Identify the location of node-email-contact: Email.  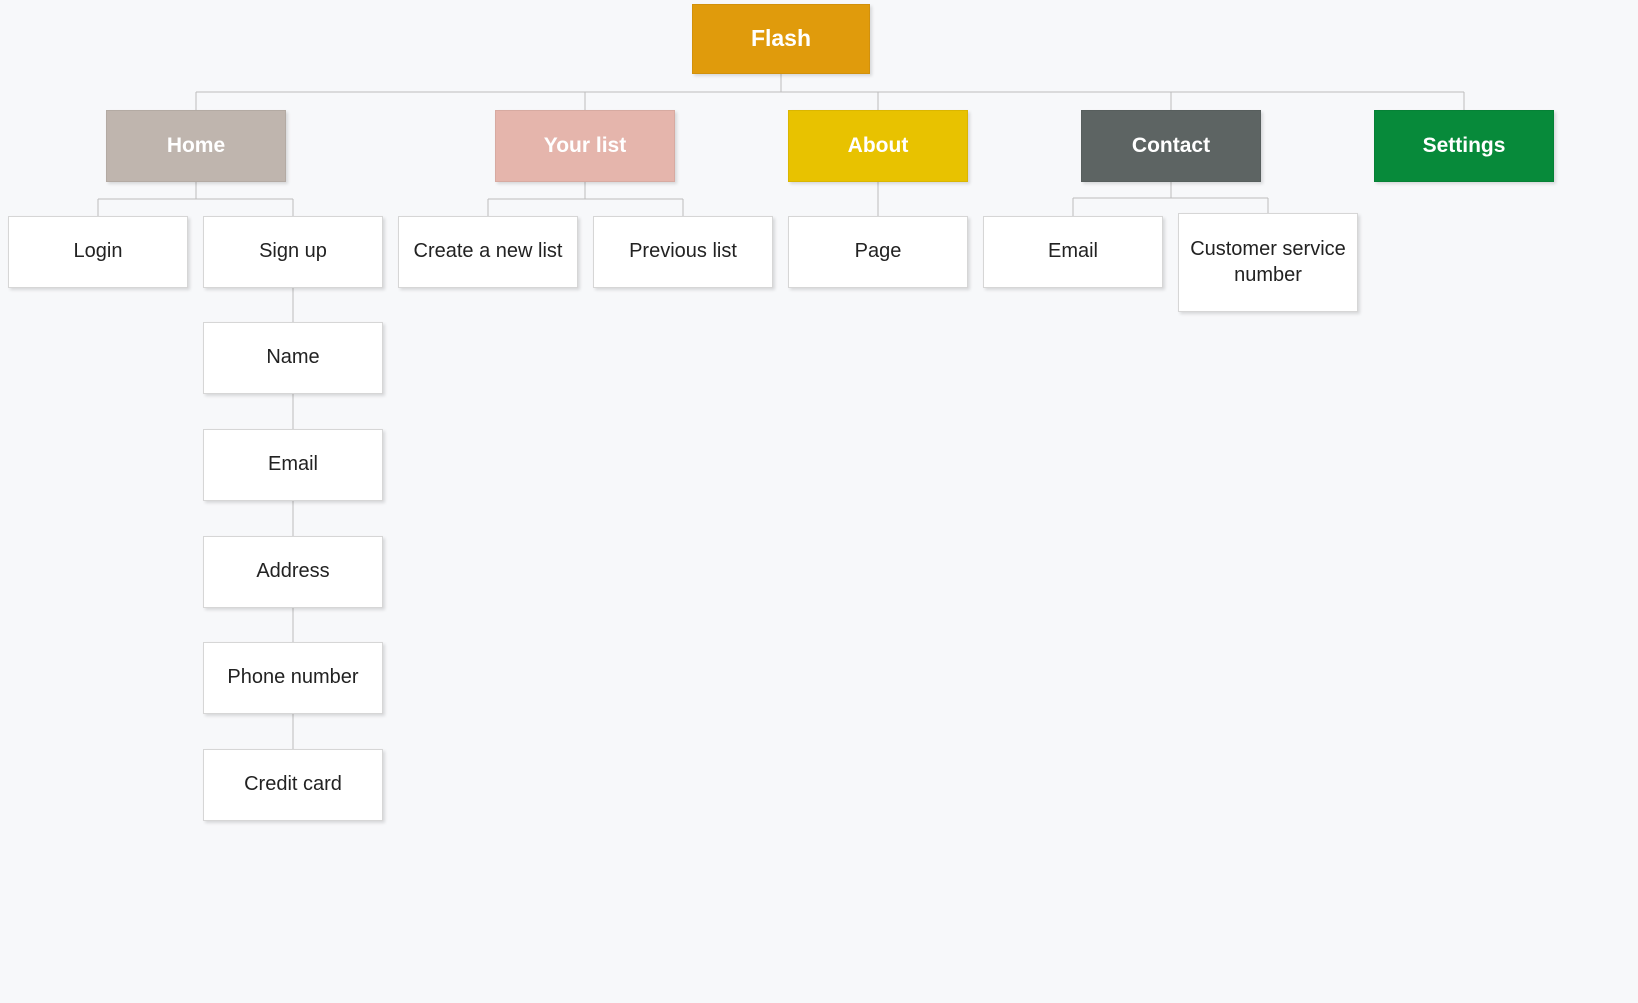
(1073, 252).